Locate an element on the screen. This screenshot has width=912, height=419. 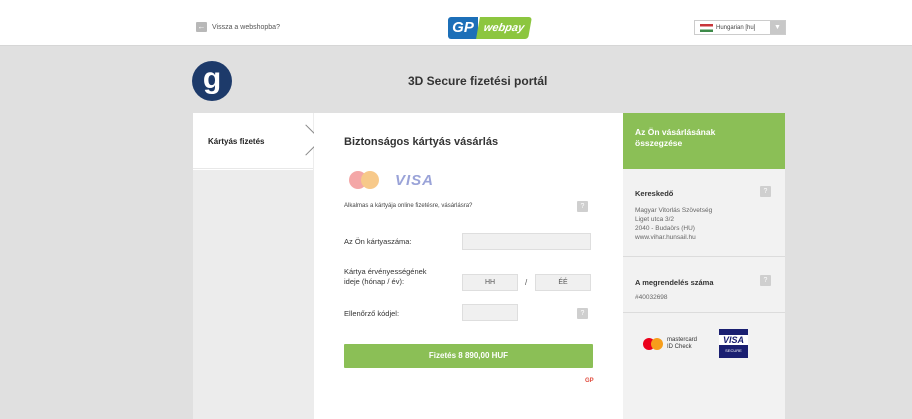
security-logos: mastercard ID Check VISA SECURE is located at coordinates (696, 343).